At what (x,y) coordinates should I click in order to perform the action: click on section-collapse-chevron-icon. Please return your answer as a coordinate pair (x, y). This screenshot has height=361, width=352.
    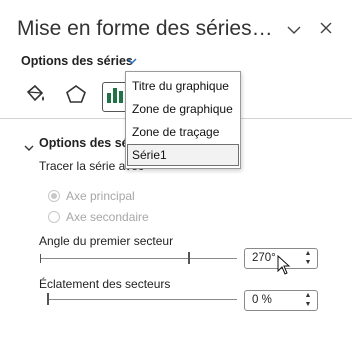
    Looking at the image, I should click on (29, 148).